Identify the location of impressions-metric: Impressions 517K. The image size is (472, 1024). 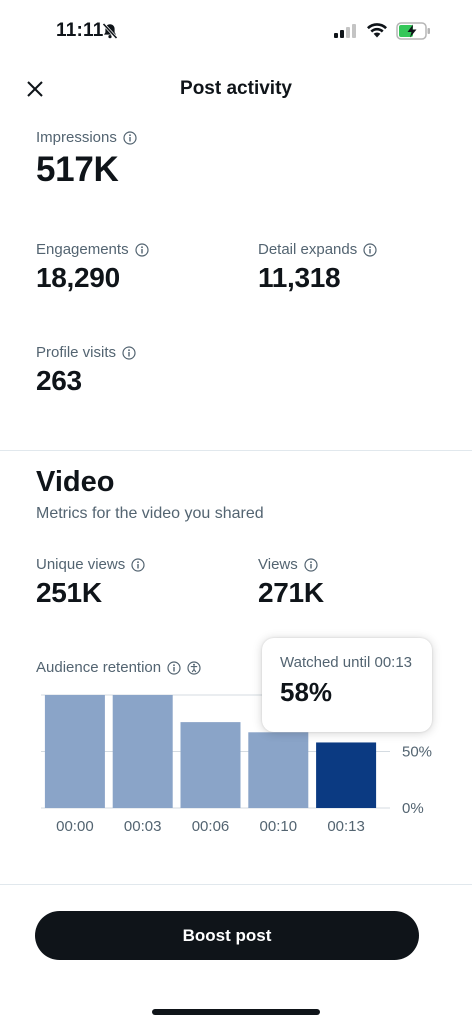
(86, 159).